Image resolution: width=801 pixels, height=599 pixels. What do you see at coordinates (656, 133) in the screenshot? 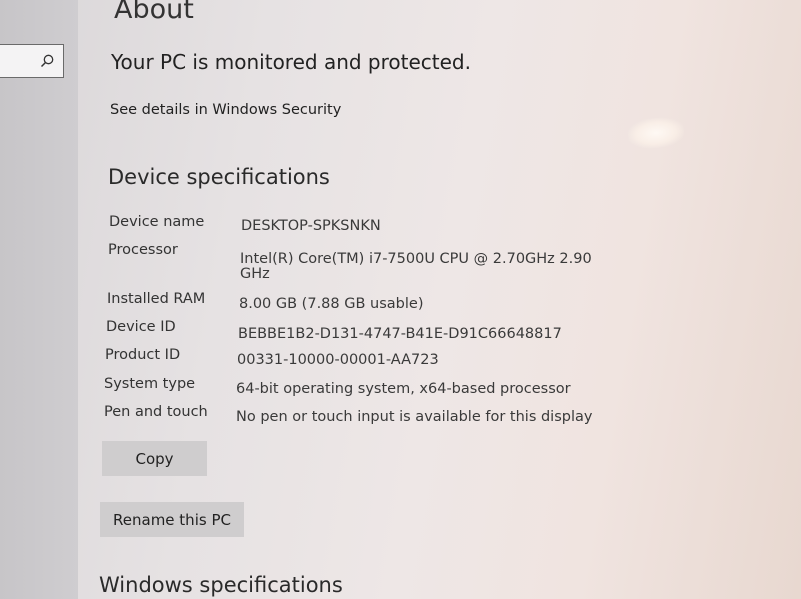
I see `screen-glare` at bounding box center [656, 133].